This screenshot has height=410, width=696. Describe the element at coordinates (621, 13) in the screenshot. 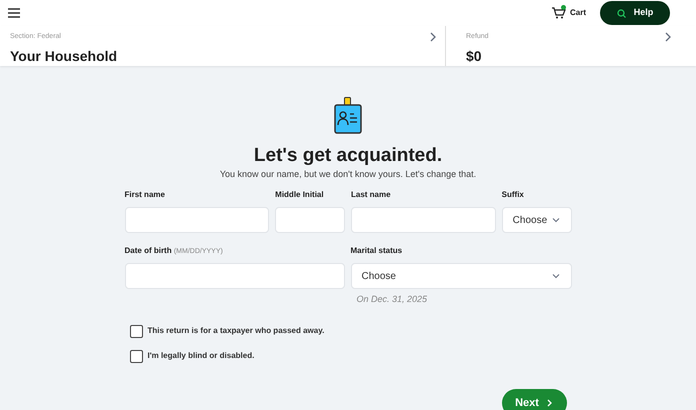

I see `search-icon` at that location.